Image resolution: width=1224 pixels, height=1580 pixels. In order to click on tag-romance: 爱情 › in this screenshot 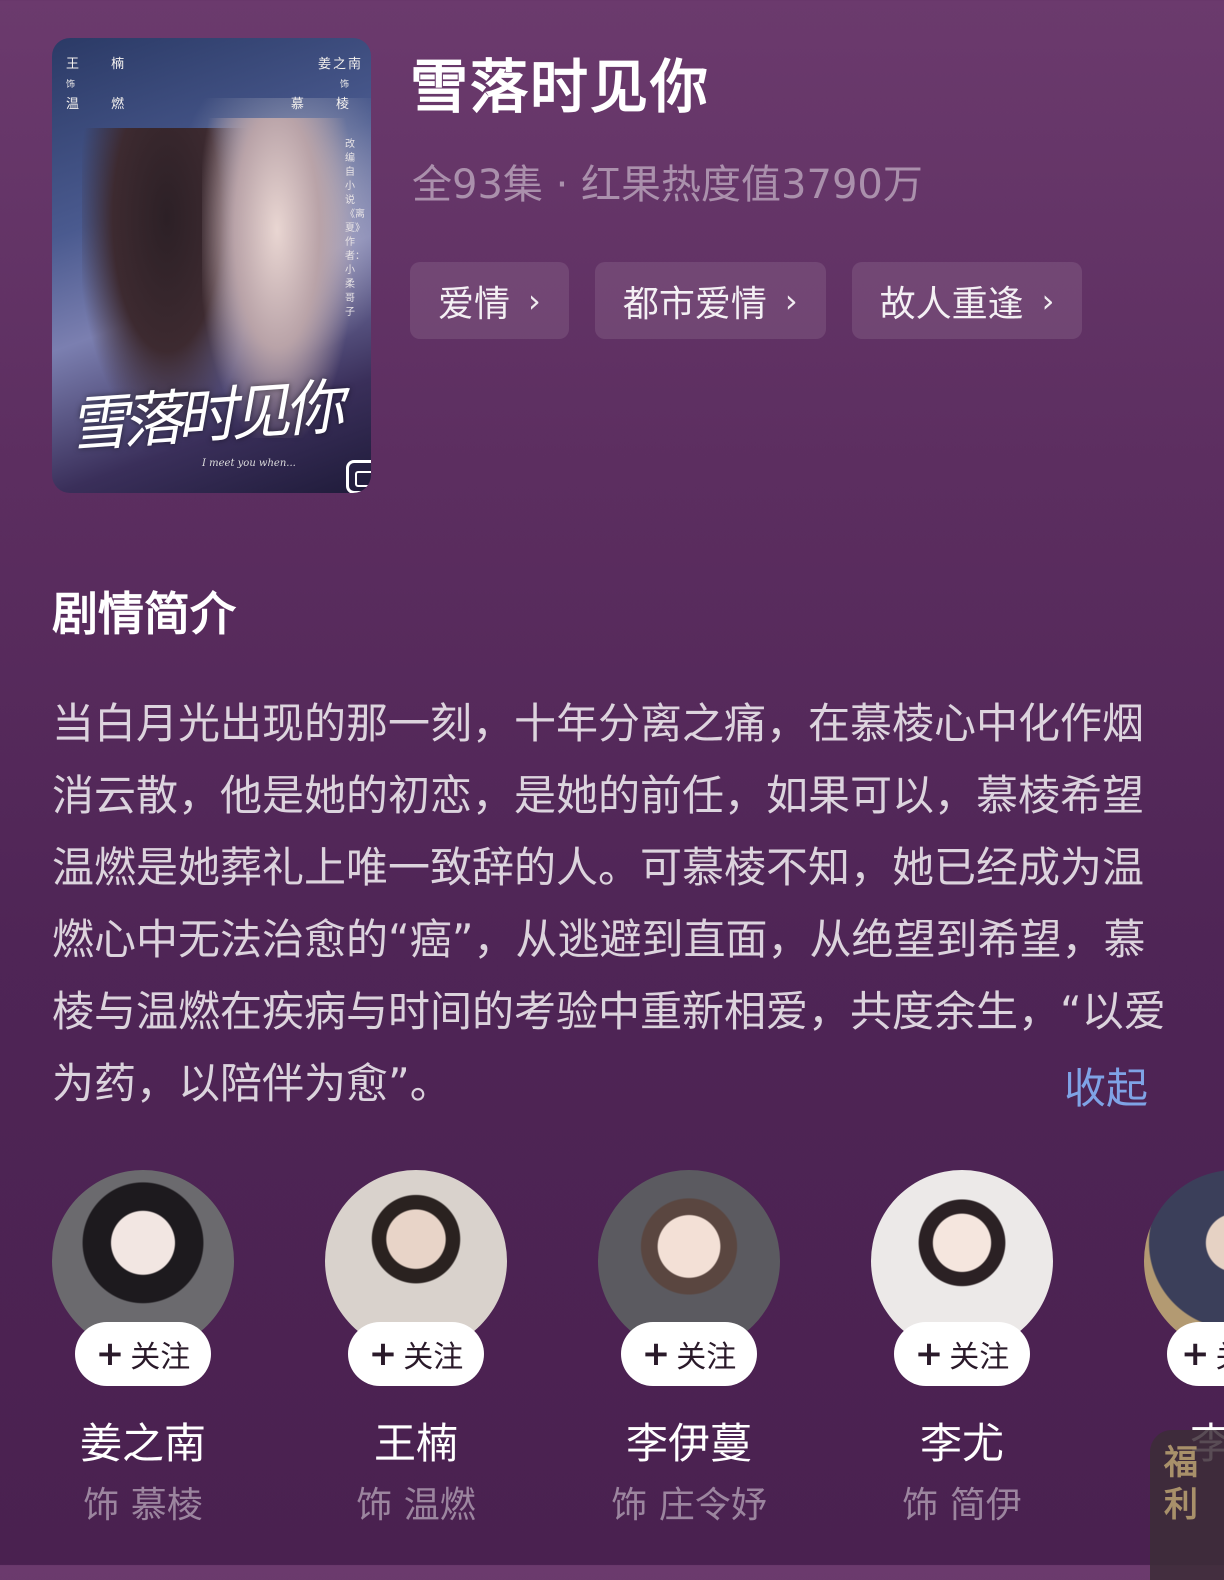, I will do `click(489, 300)`.